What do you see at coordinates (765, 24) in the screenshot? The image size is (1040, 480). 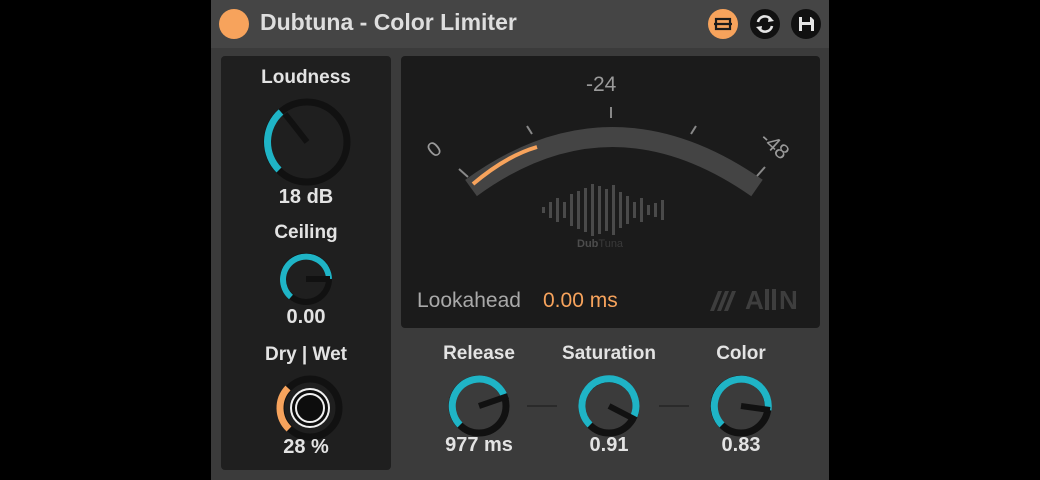 I see `swap-icon` at bounding box center [765, 24].